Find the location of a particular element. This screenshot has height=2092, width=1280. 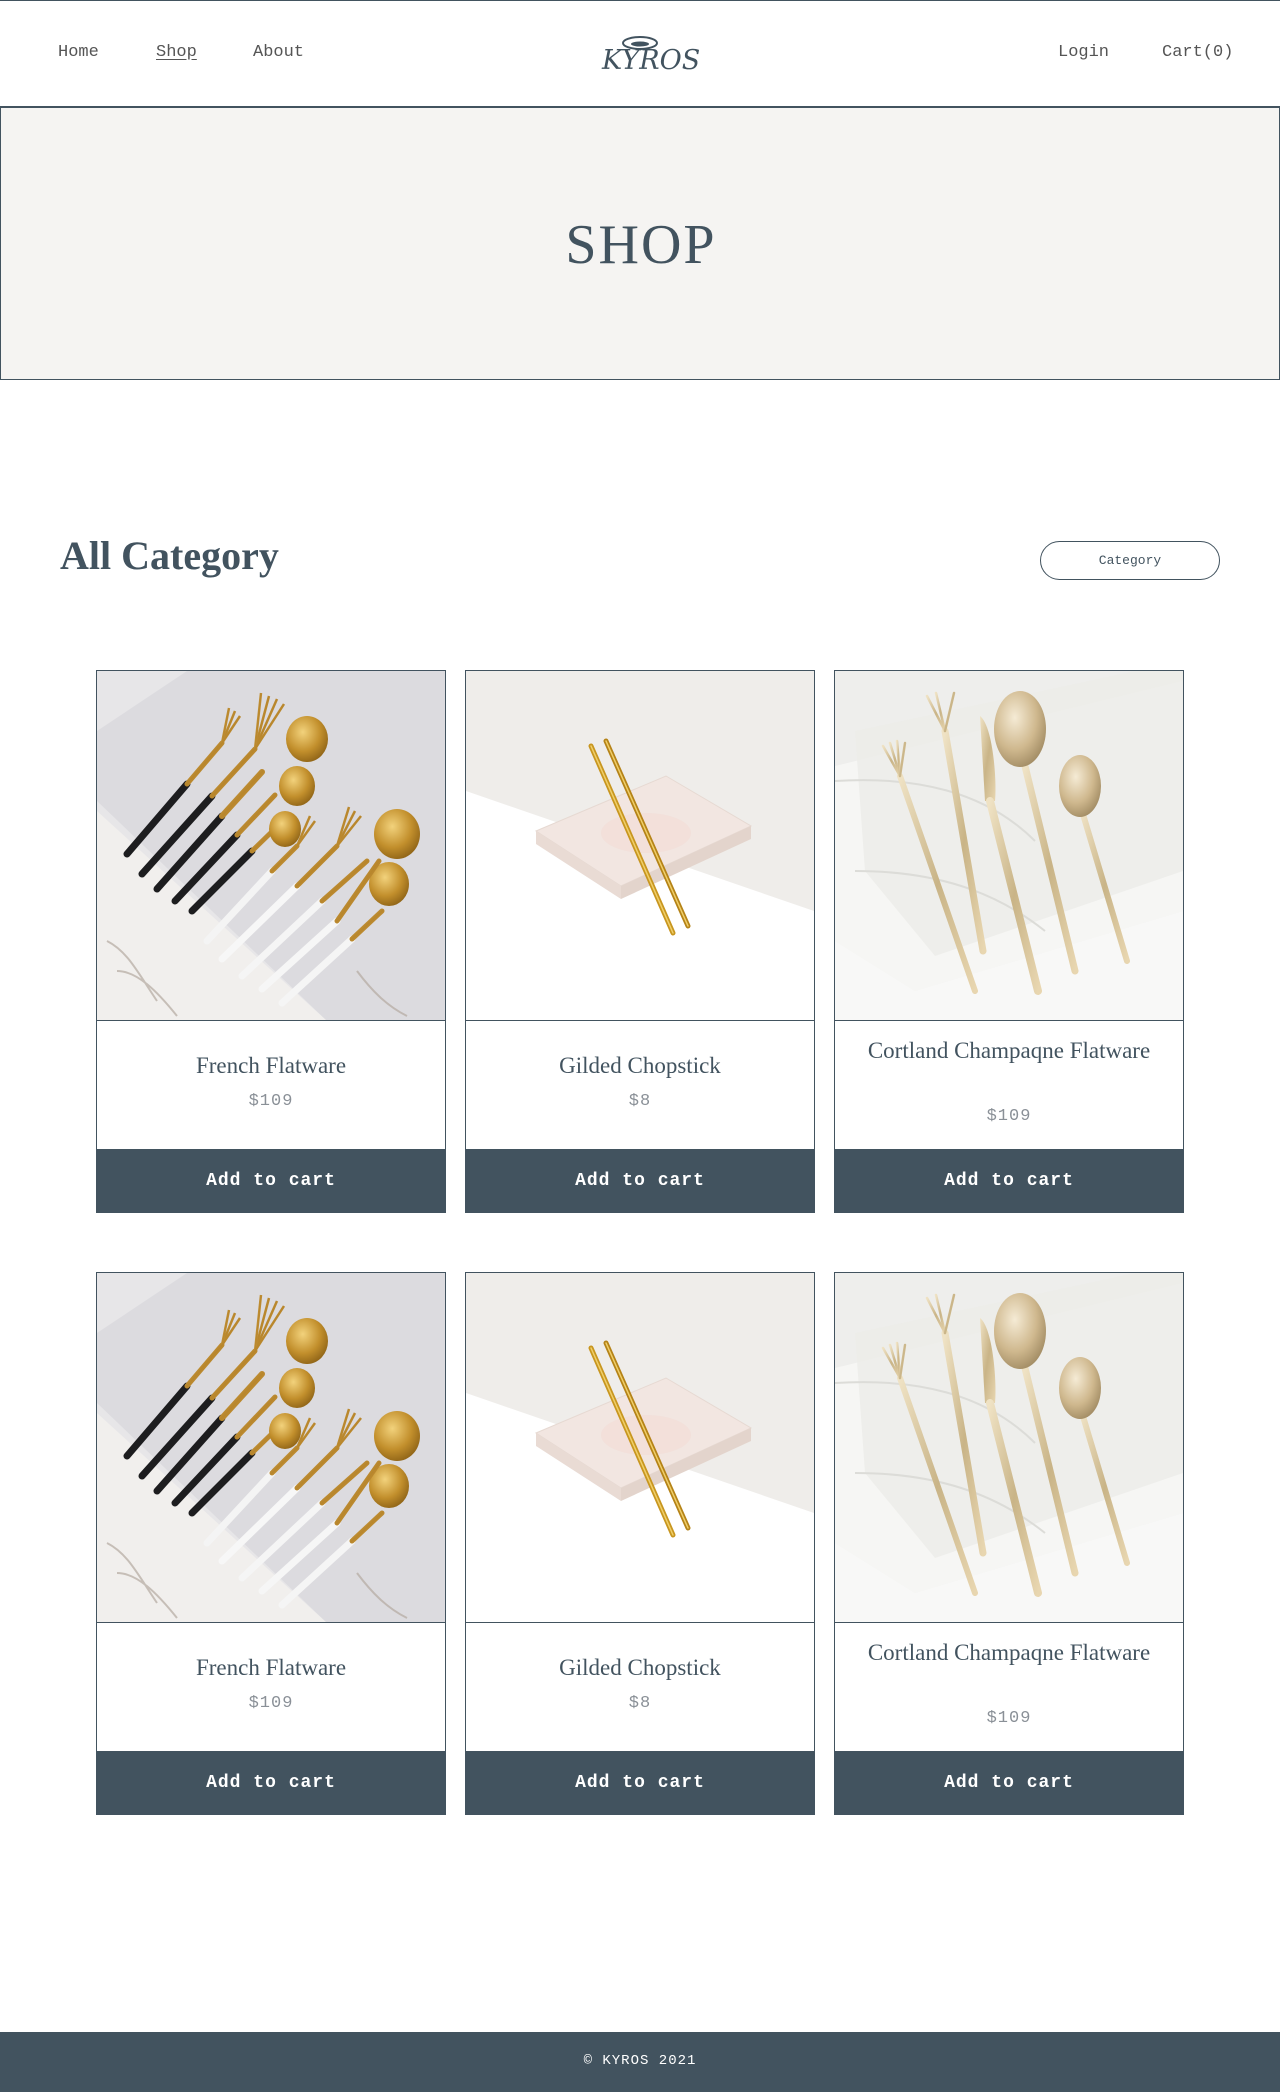

nav-login-link: Login is located at coordinates (1083, 52).